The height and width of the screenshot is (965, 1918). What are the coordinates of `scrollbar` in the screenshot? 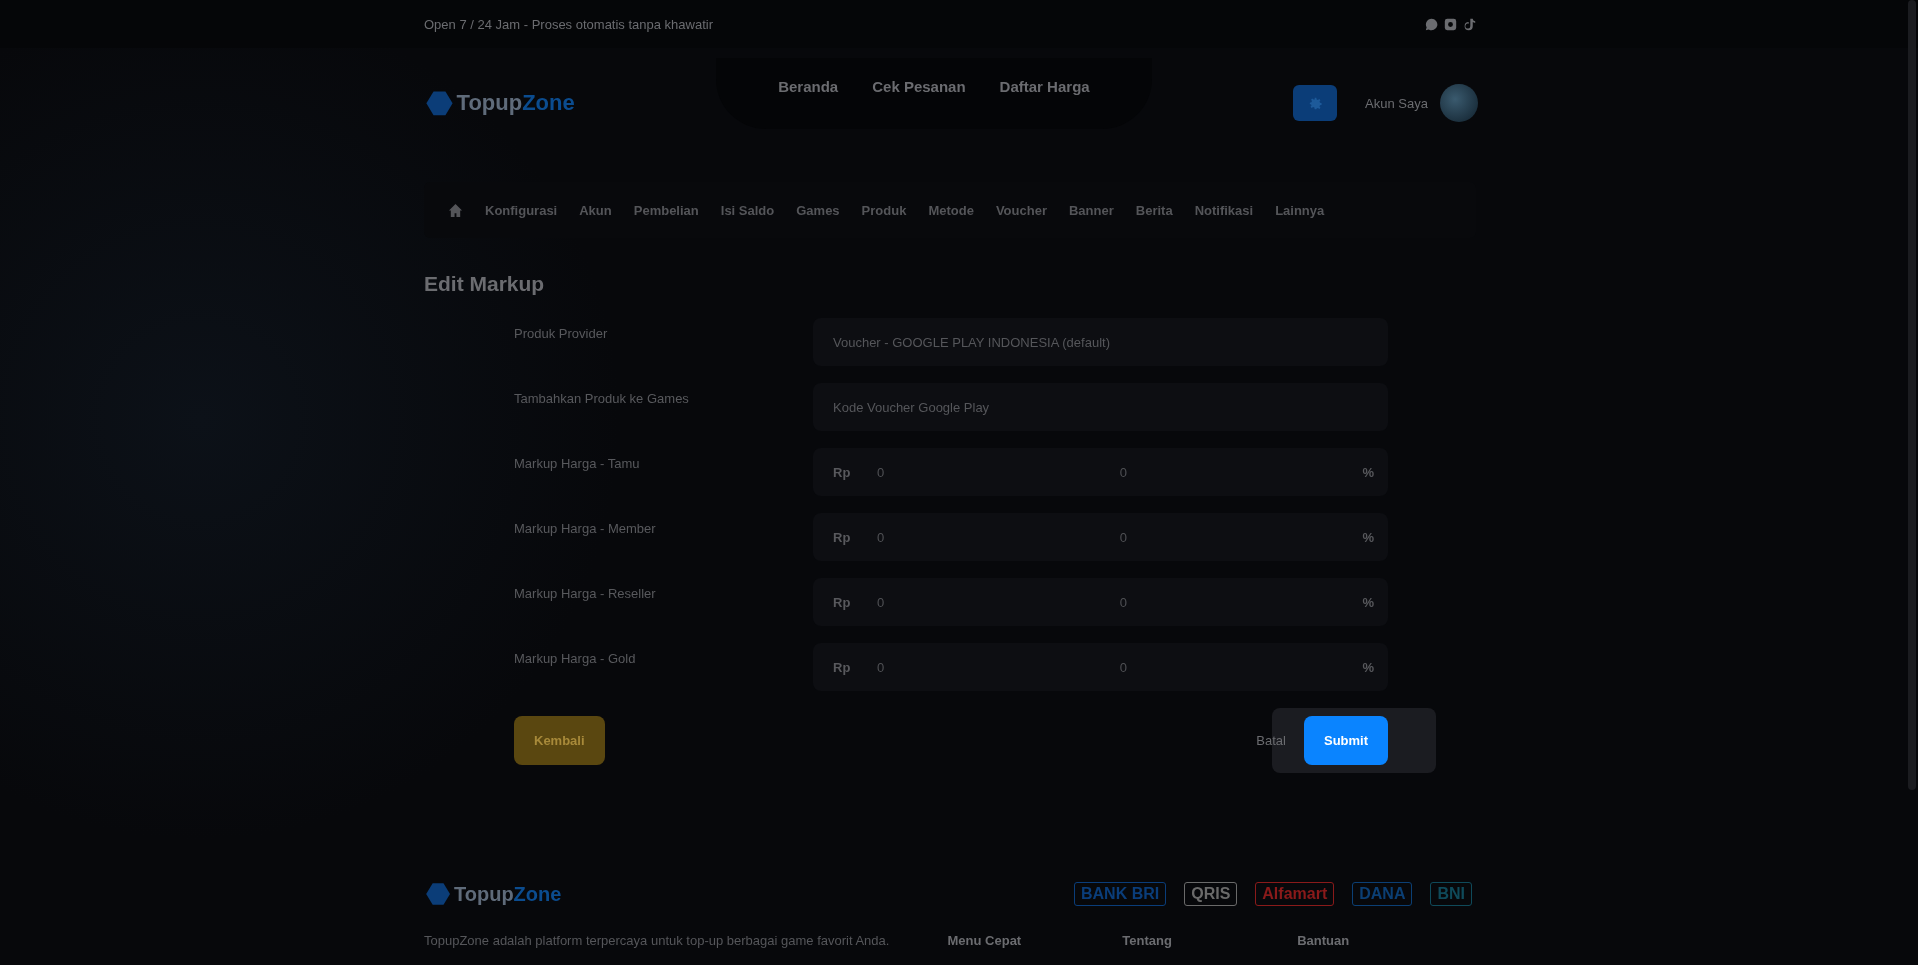 It's located at (1912, 395).